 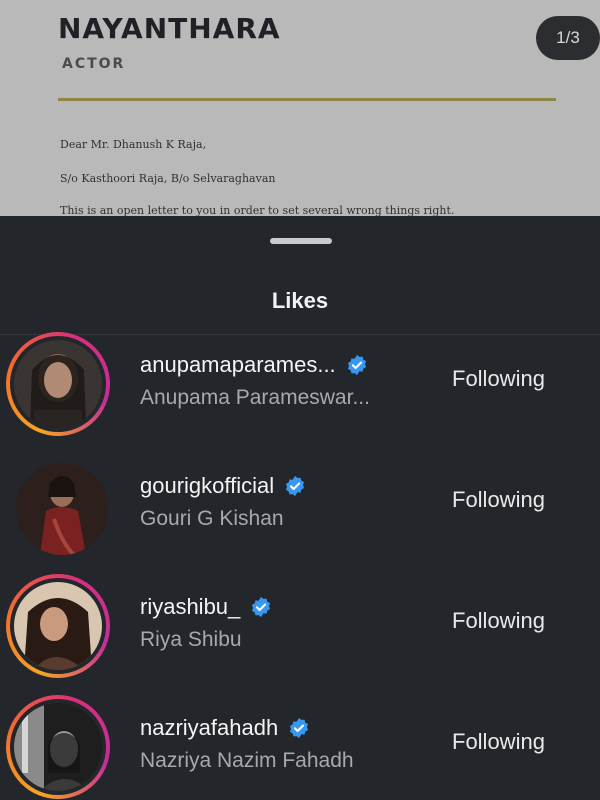 I want to click on username: riyashibu_, so click(x=206, y=607).